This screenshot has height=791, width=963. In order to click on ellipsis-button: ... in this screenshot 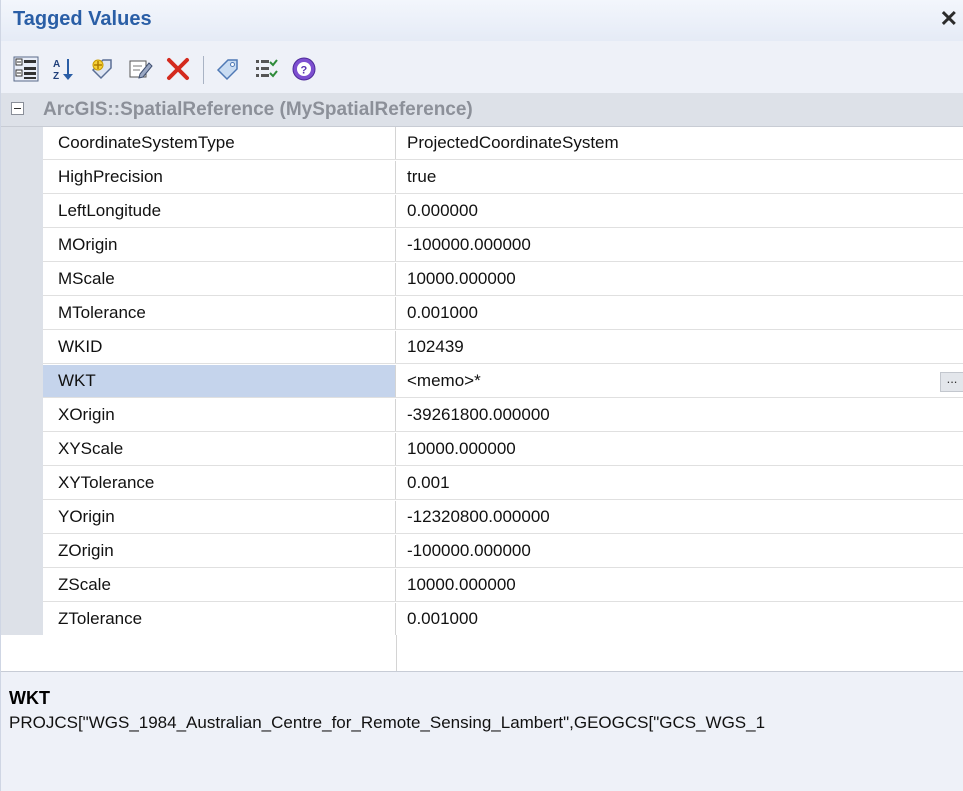, I will do `click(951, 382)`.